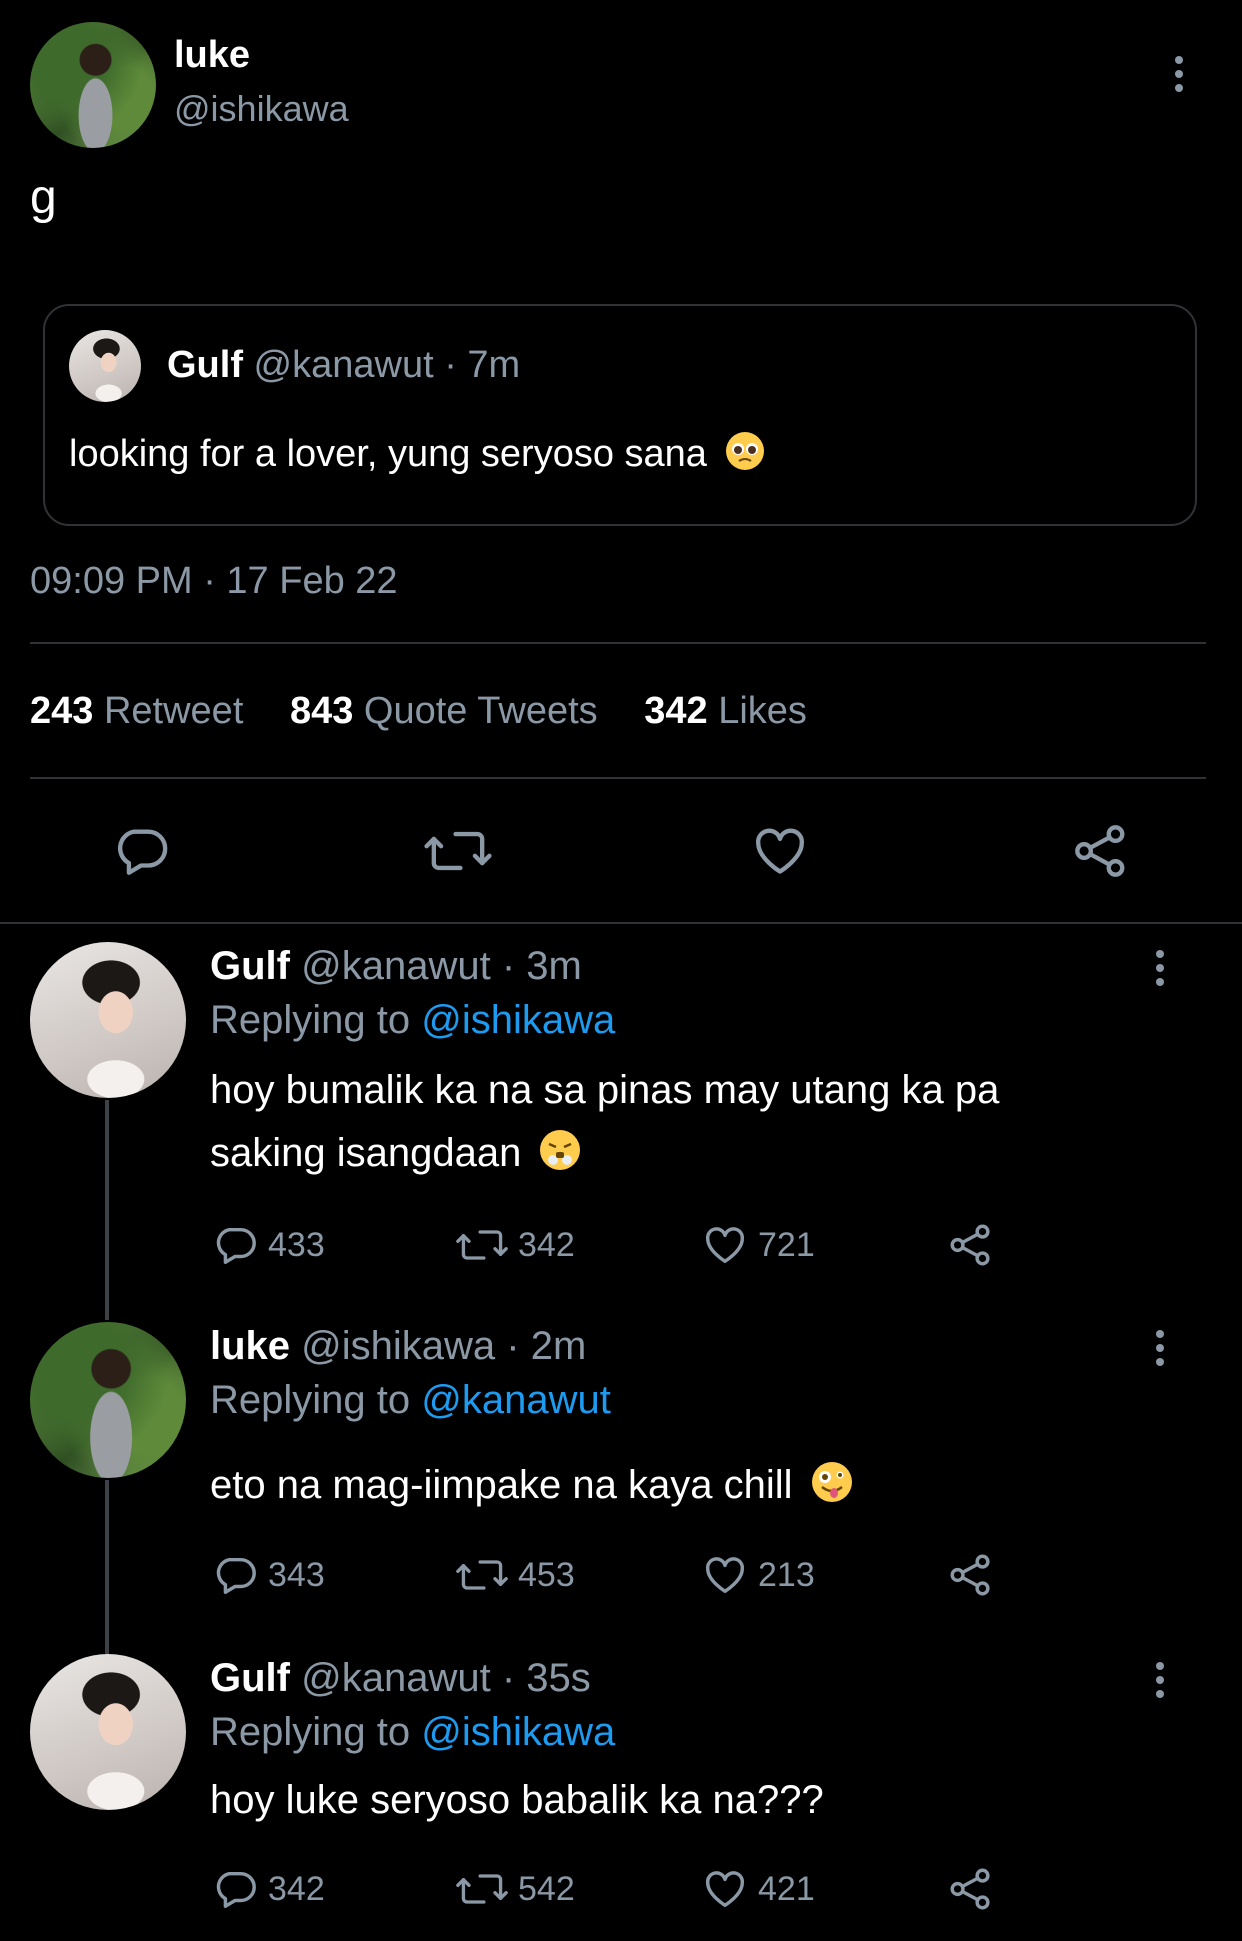 This screenshot has width=1242, height=1941. Describe the element at coordinates (546, 1574) in the screenshot. I see `retweet-count: 453` at that location.